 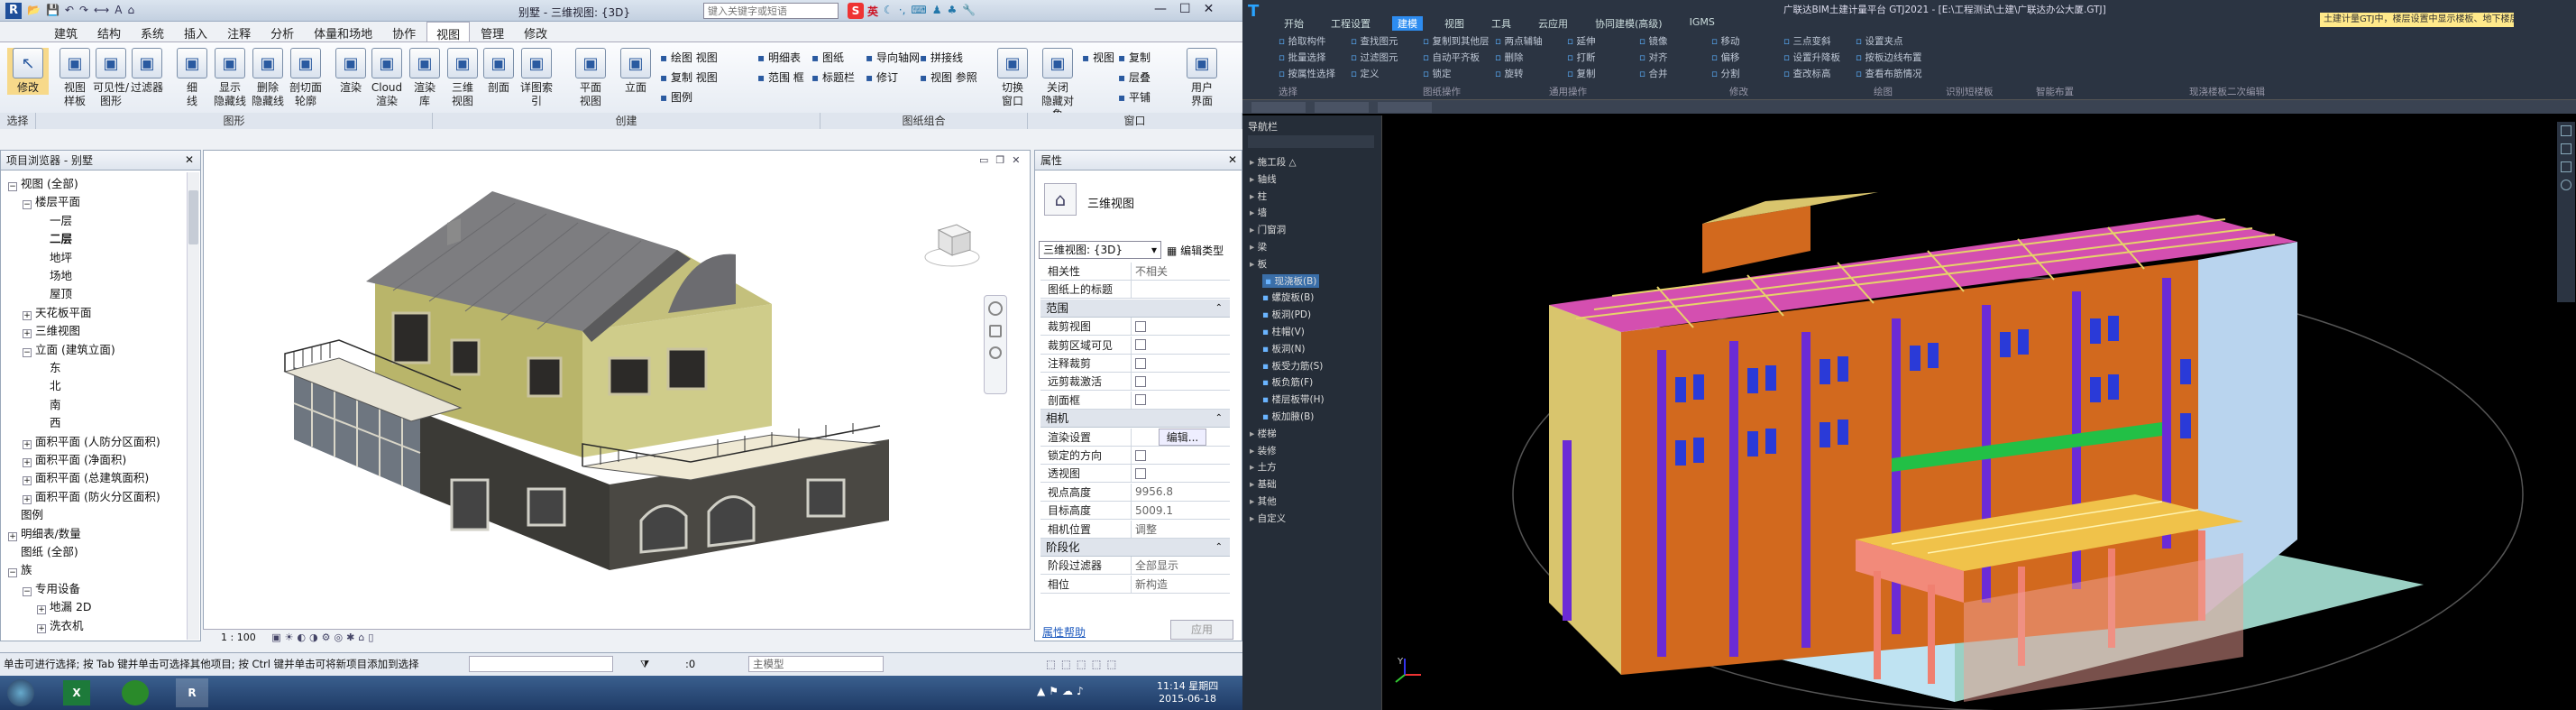 I want to click on gtj-nav-item-4: ▸ 门窗洞, so click(x=1268, y=230).